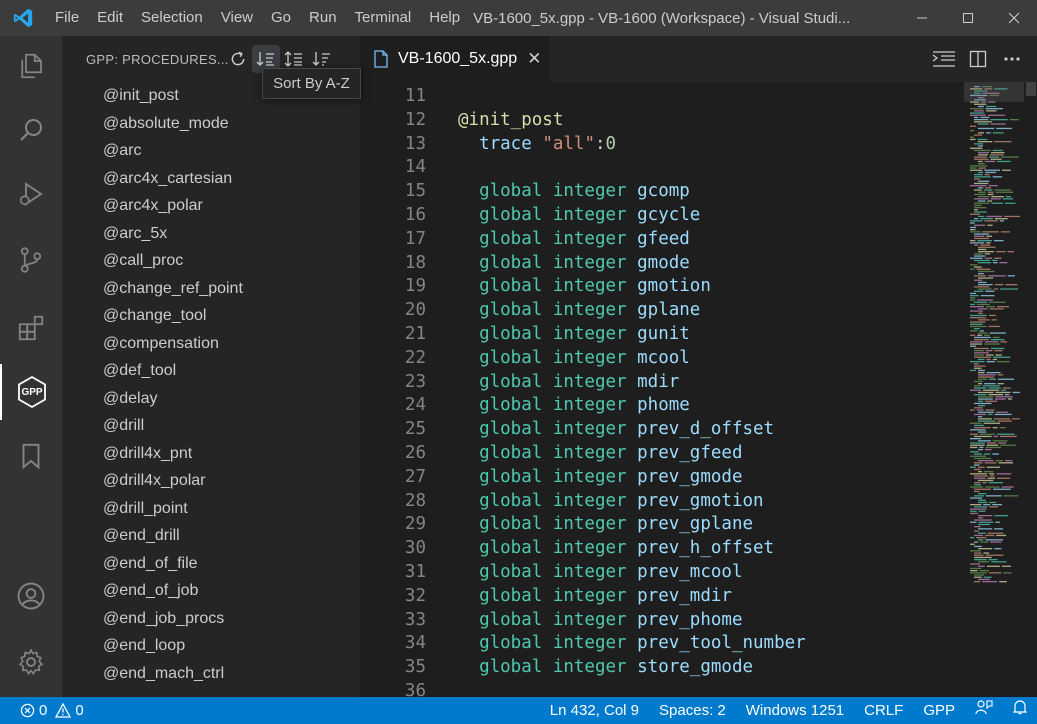  I want to click on code-line: 28 global integer prev_gmotion, so click(660, 502).